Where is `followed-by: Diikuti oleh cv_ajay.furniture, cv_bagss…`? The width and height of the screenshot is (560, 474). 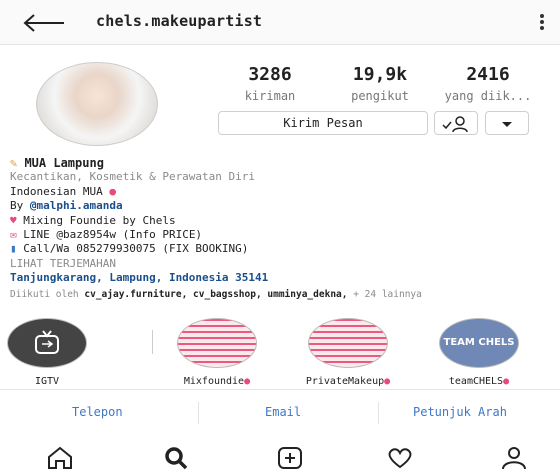
followed-by: Diikuti oleh cv_ajay.furniture, cv_bagss… is located at coordinates (282, 295).